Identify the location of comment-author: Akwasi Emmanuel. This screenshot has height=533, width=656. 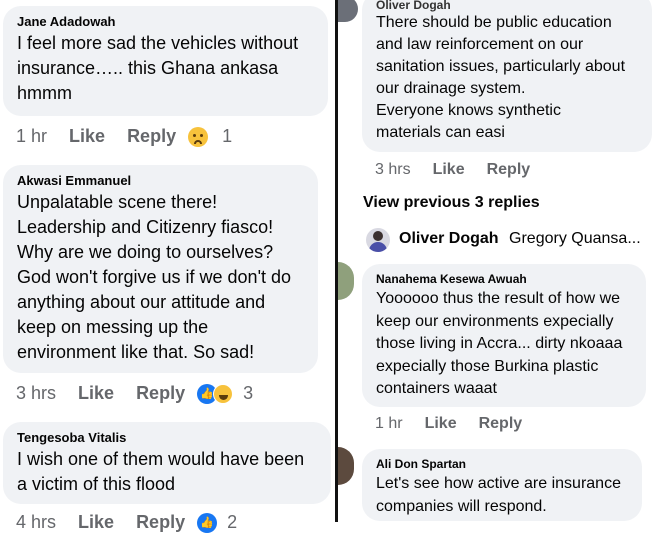
(161, 181).